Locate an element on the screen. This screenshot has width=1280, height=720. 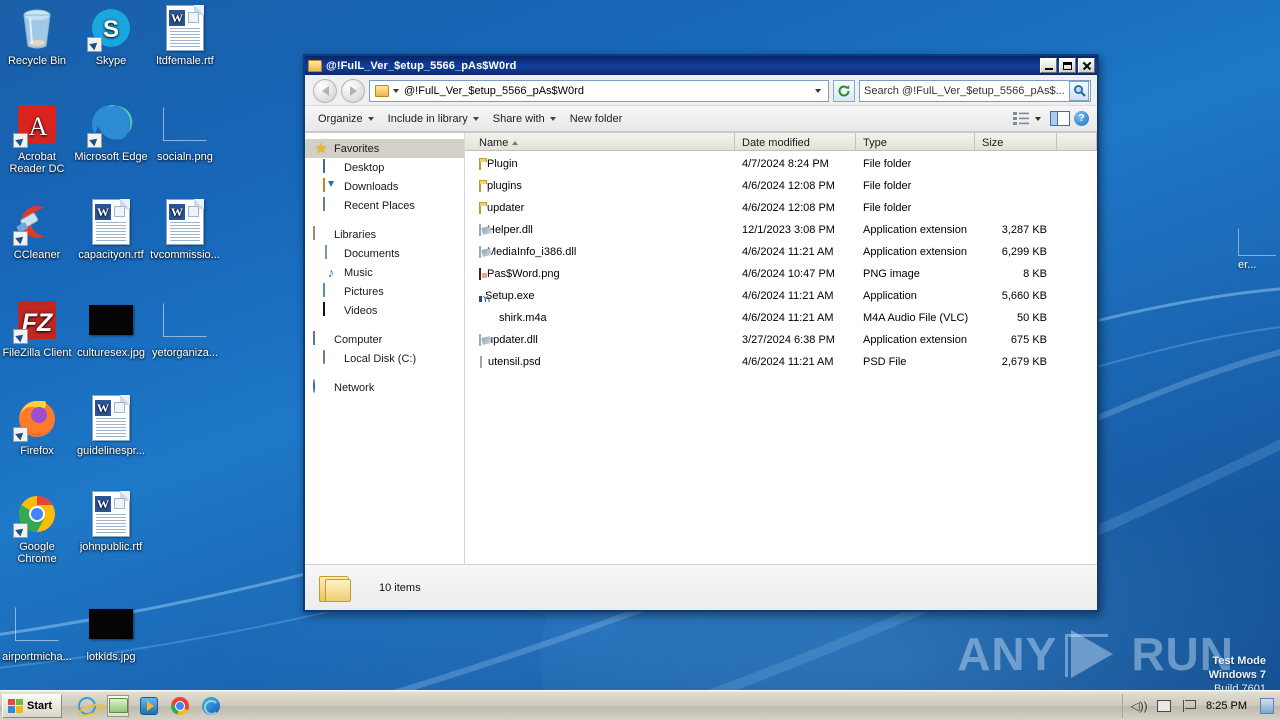
volume-icon: ◁)) is located at coordinates (1138, 706).